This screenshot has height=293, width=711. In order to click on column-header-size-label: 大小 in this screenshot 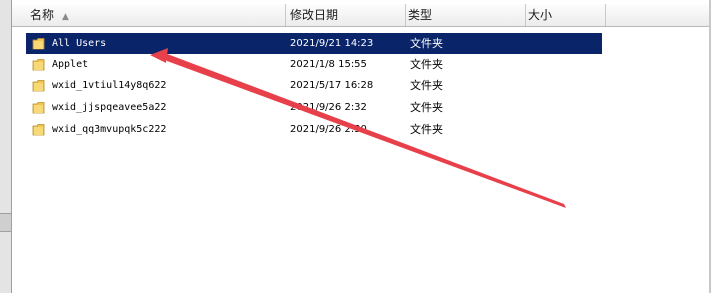, I will do `click(540, 15)`.